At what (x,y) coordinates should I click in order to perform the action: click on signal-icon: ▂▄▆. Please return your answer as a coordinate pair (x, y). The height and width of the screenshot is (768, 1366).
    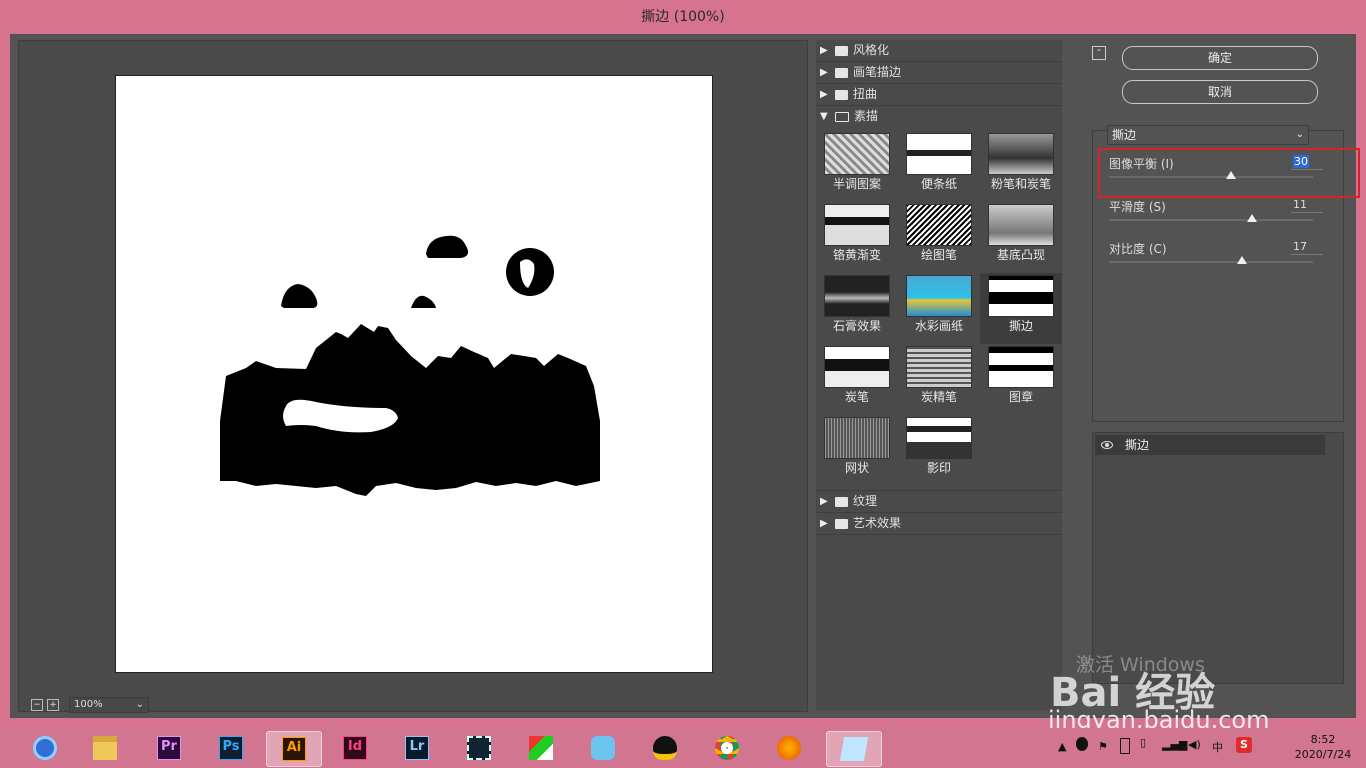
    Looking at the image, I should click on (1174, 744).